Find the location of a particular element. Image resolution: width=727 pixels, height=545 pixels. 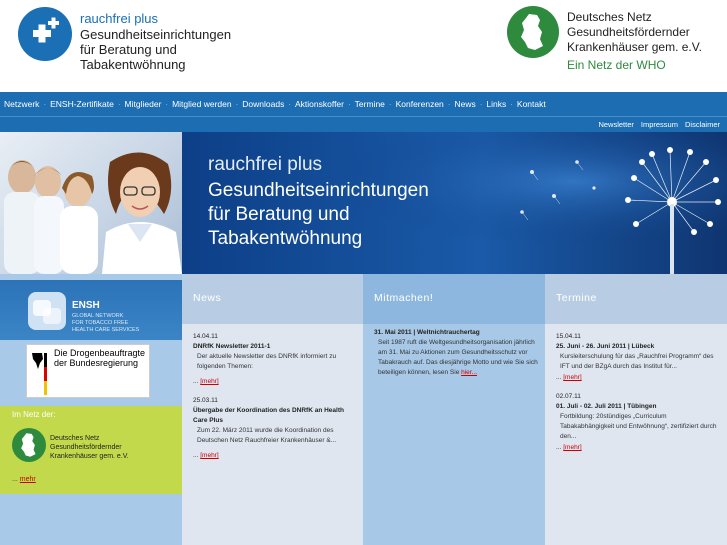

logo-subtitle-line: Gesundheitseinrichtungen is located at coordinates (156, 34).